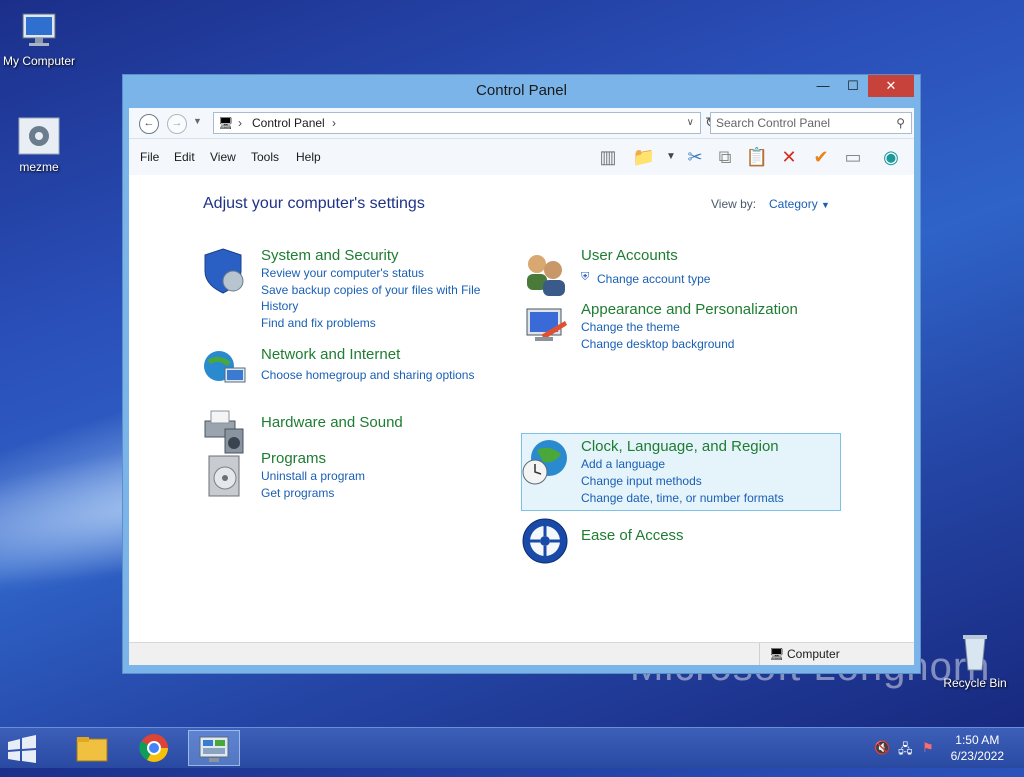 Image resolution: width=1024 pixels, height=777 pixels. I want to click on menu-view: View, so click(223, 157).